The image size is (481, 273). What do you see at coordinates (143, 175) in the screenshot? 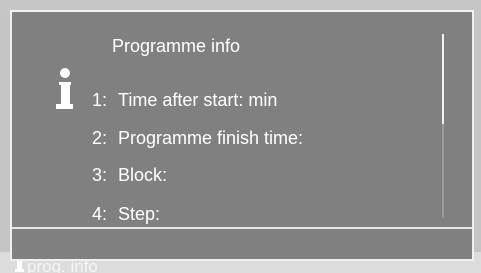
I see `row-label: Block:` at bounding box center [143, 175].